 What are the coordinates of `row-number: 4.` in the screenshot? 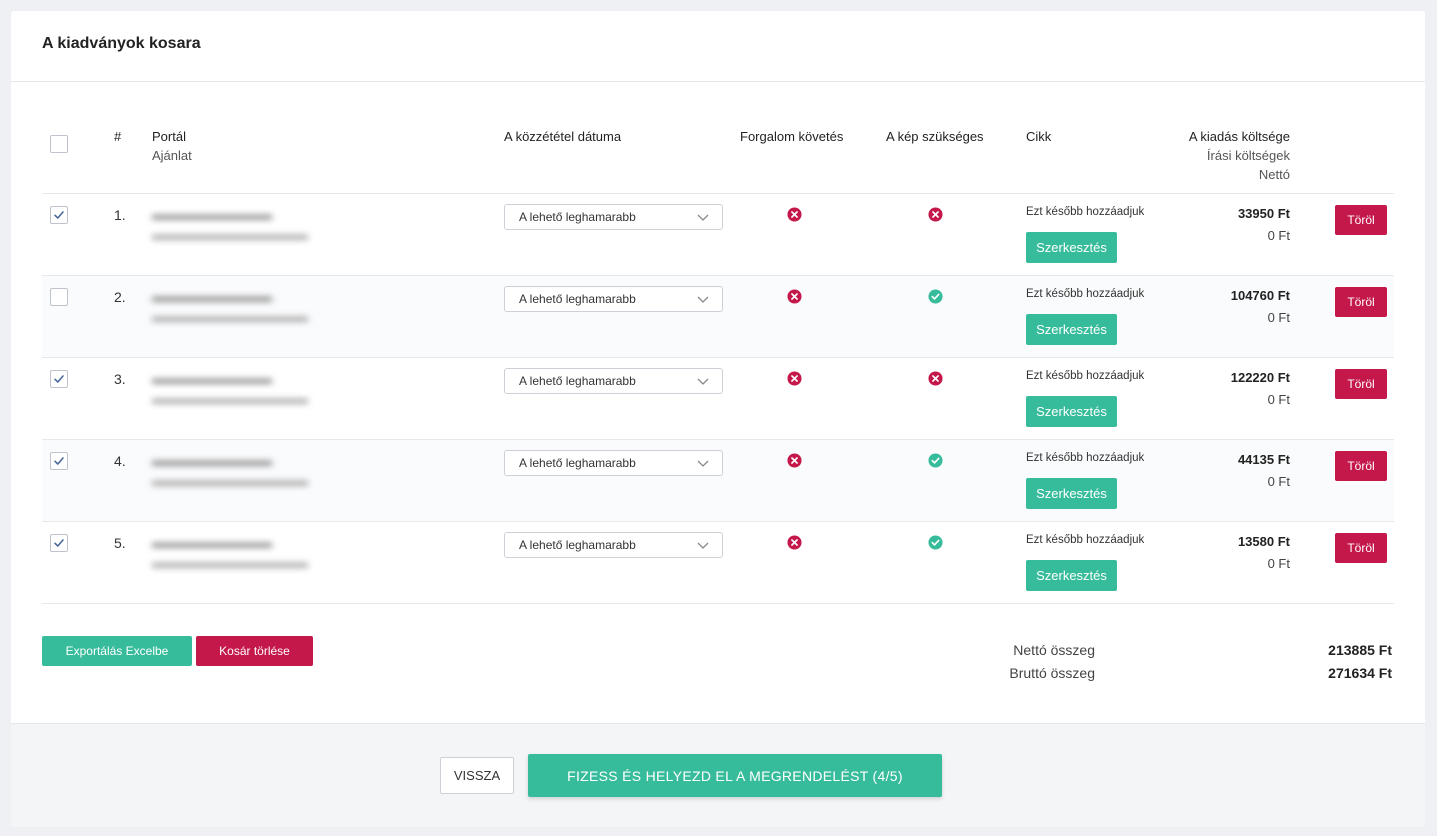 It's located at (120, 461).